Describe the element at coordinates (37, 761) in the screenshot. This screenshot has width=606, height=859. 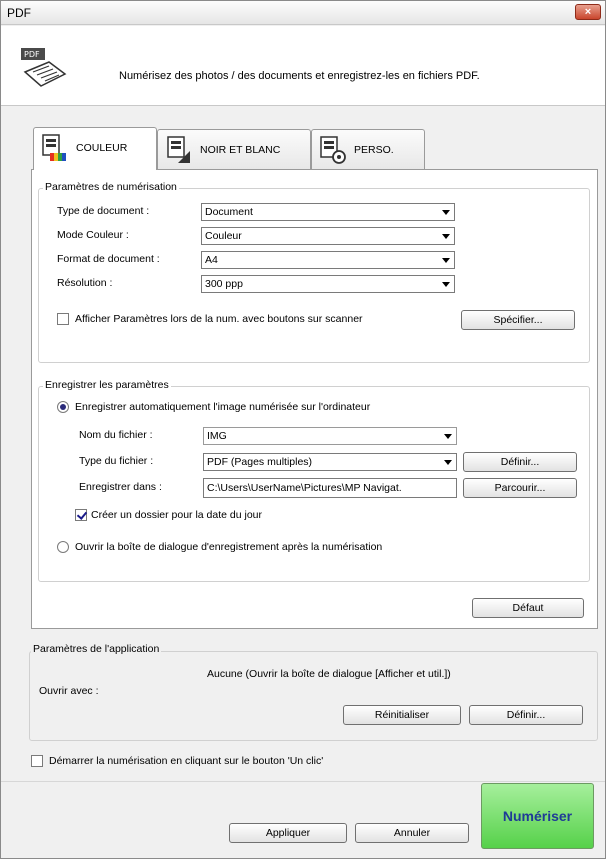
I see `one-click-checkbox` at that location.